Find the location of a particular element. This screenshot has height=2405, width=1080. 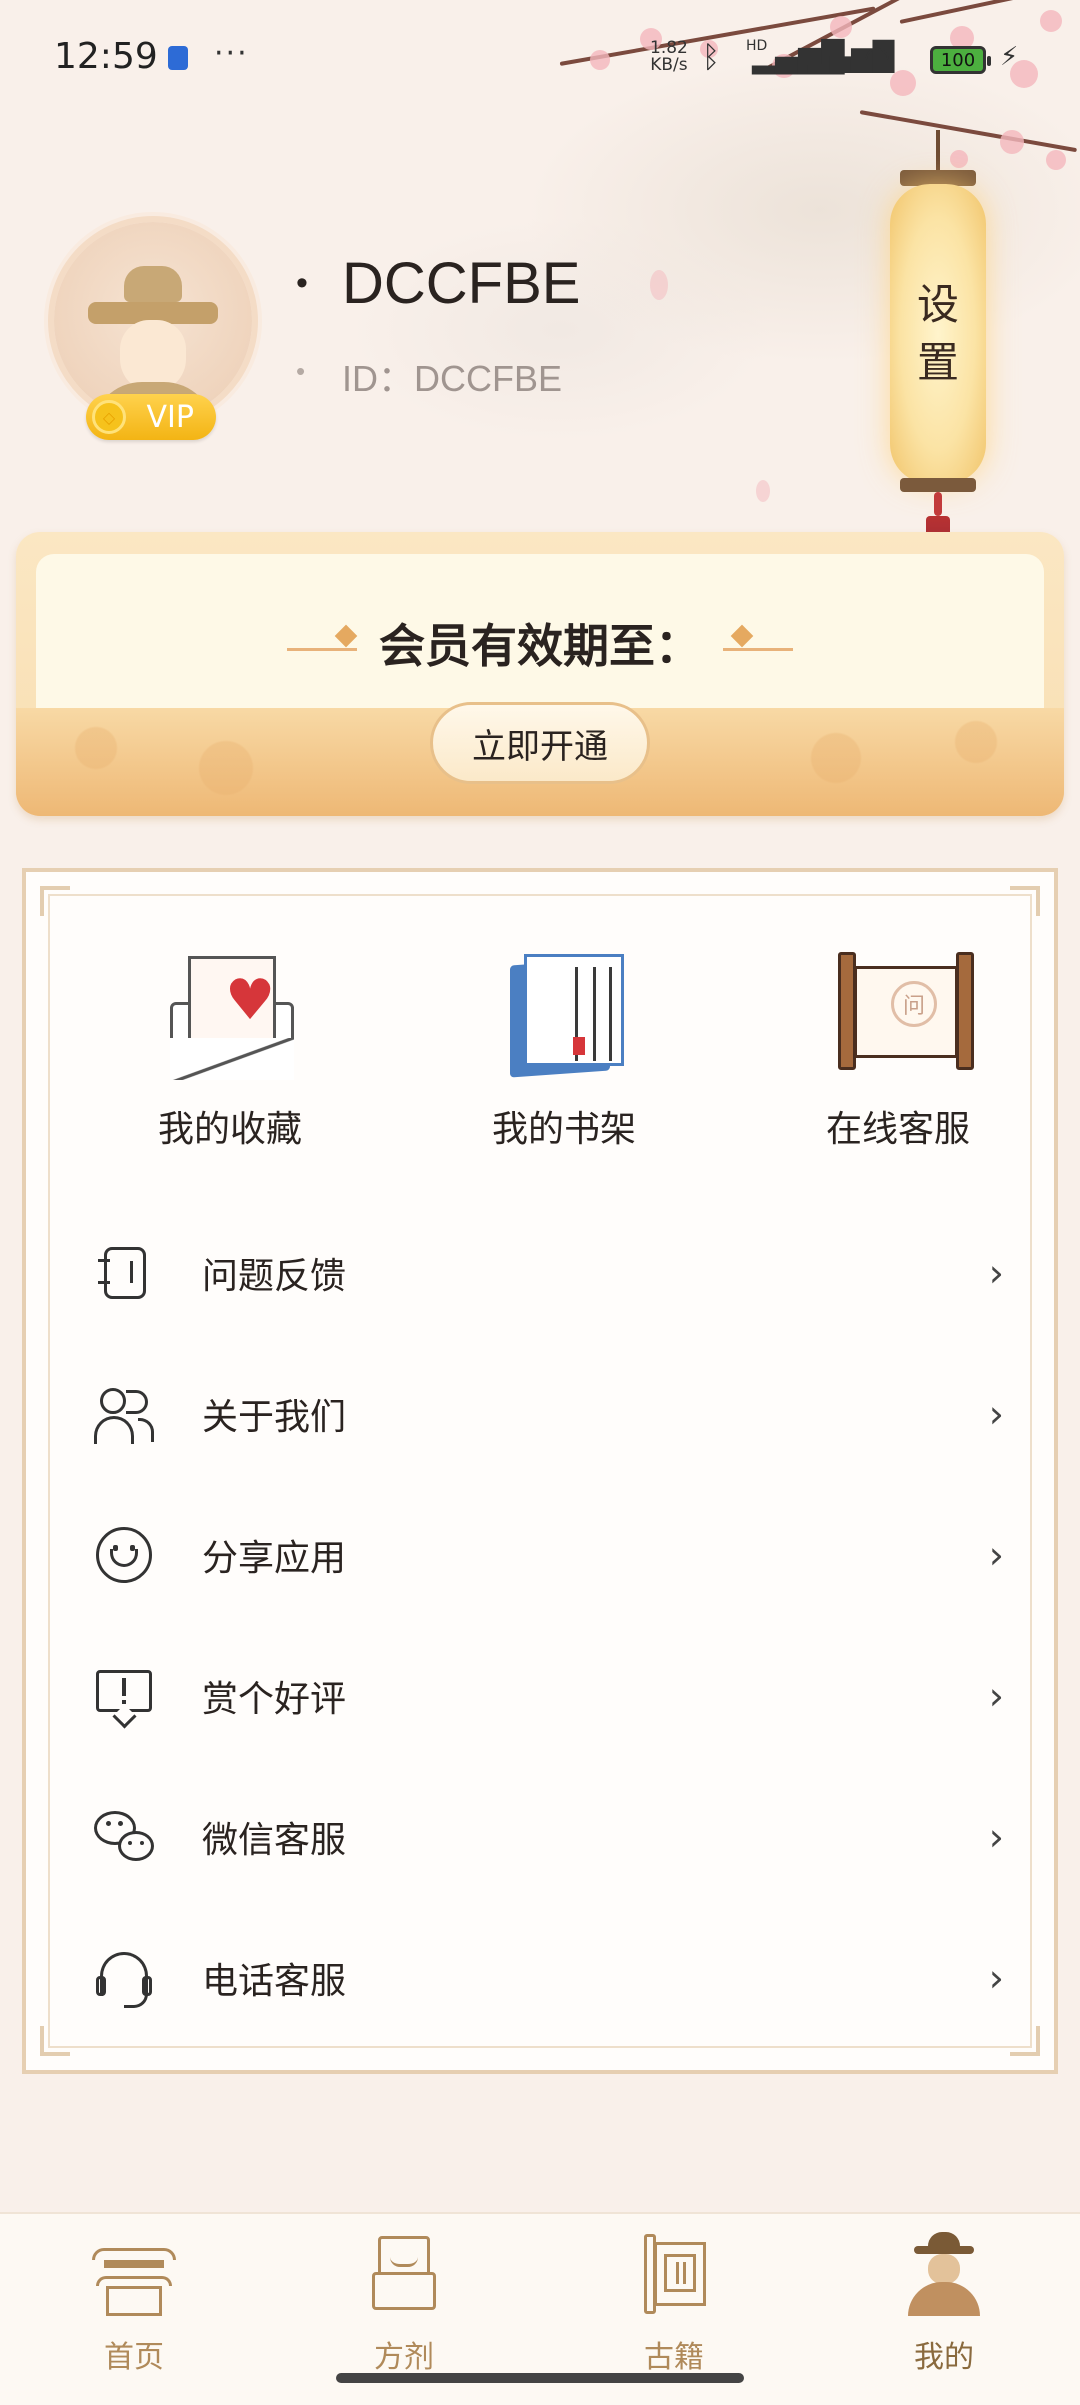

network-speed: 1.82 KB/s is located at coordinates (669, 56).